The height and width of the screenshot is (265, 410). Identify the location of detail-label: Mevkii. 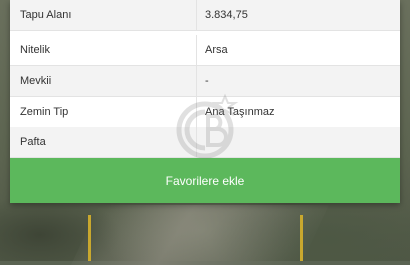
(36, 81).